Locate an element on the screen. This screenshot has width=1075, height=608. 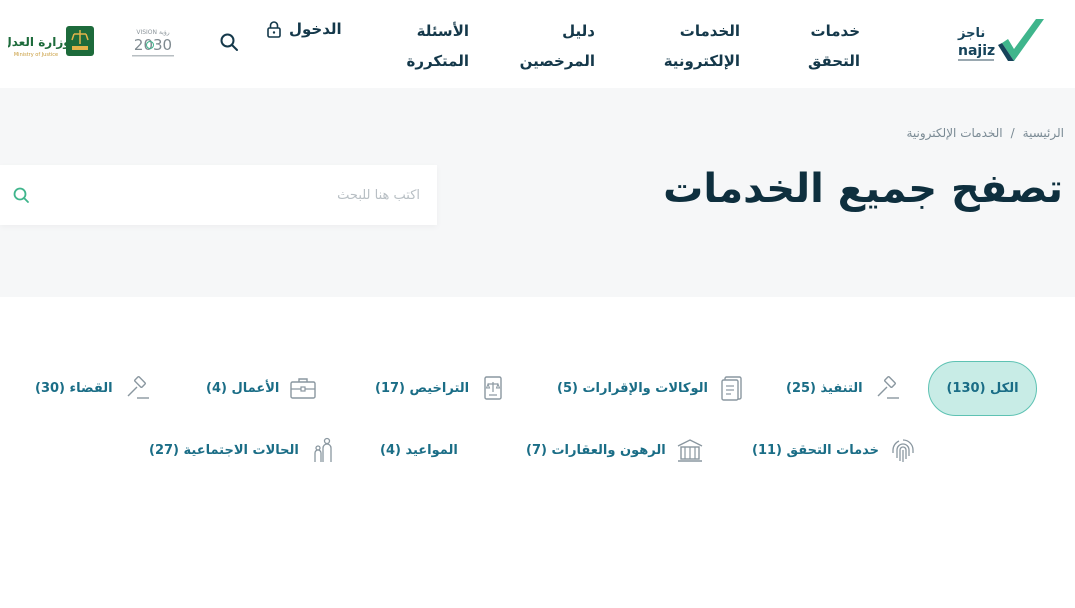
logo-arabic-text: ناجز is located at coordinates (971, 33).